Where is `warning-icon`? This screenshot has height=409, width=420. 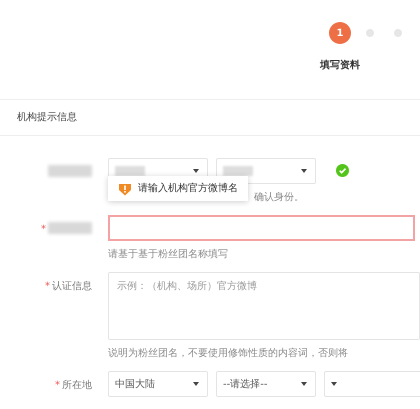
warning-icon is located at coordinates (125, 189).